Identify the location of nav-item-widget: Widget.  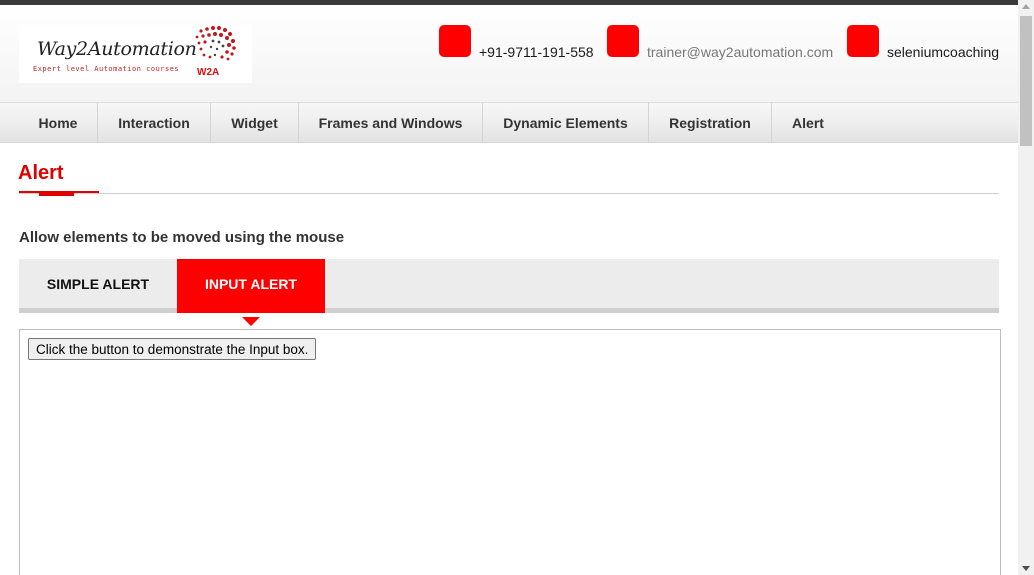
(255, 123).